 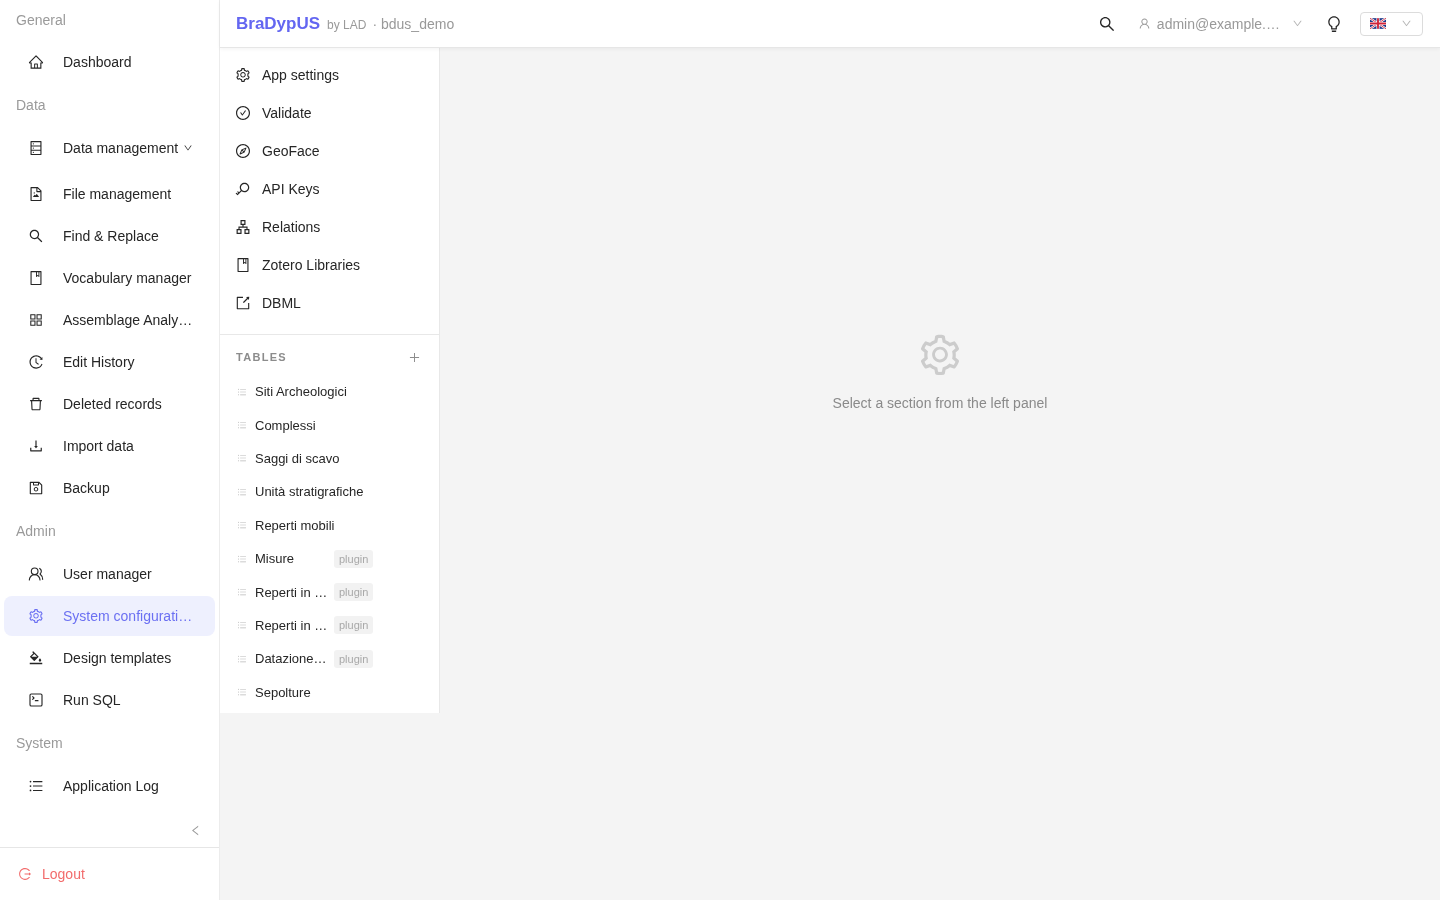 I want to click on users-icon, so click(x=36, y=574).